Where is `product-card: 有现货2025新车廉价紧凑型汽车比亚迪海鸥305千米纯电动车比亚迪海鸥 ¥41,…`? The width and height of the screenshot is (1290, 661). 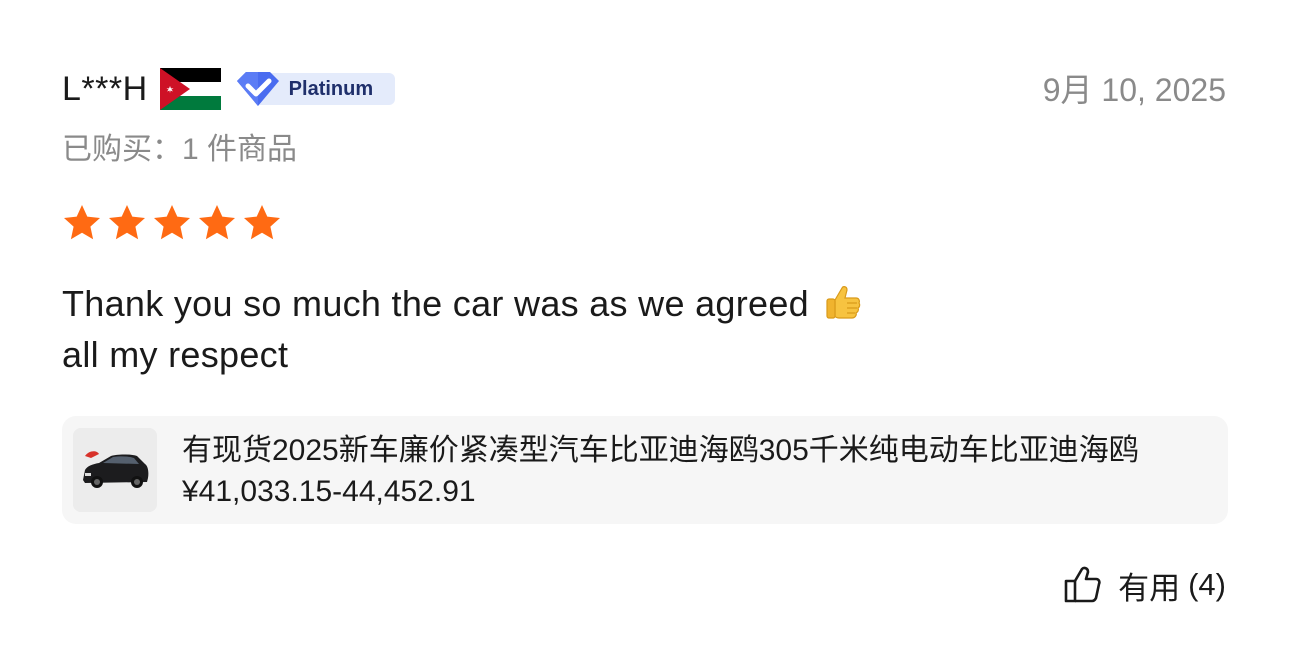
product-card: 有现货2025新车廉价紧凑型汽车比亚迪海鸥305千米纯电动车比亚迪海鸥 ¥41,… is located at coordinates (645, 470).